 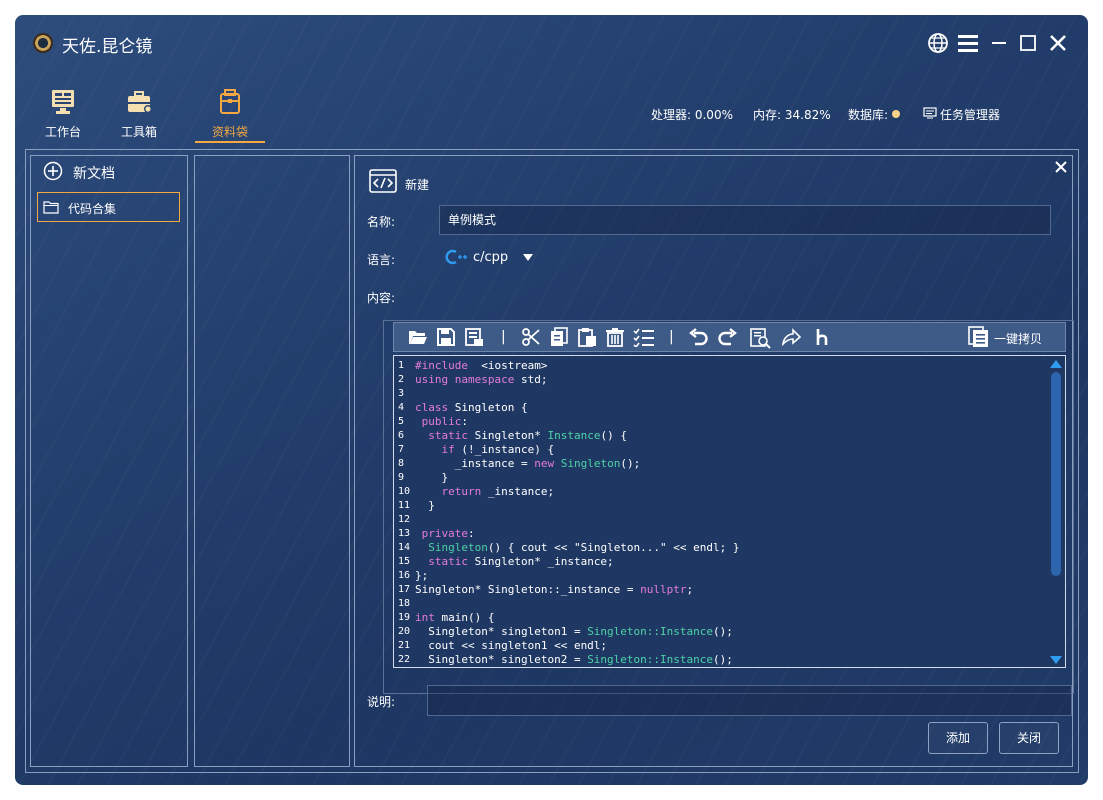 What do you see at coordinates (425, 505) in the screenshot?
I see `code-text: }` at bounding box center [425, 505].